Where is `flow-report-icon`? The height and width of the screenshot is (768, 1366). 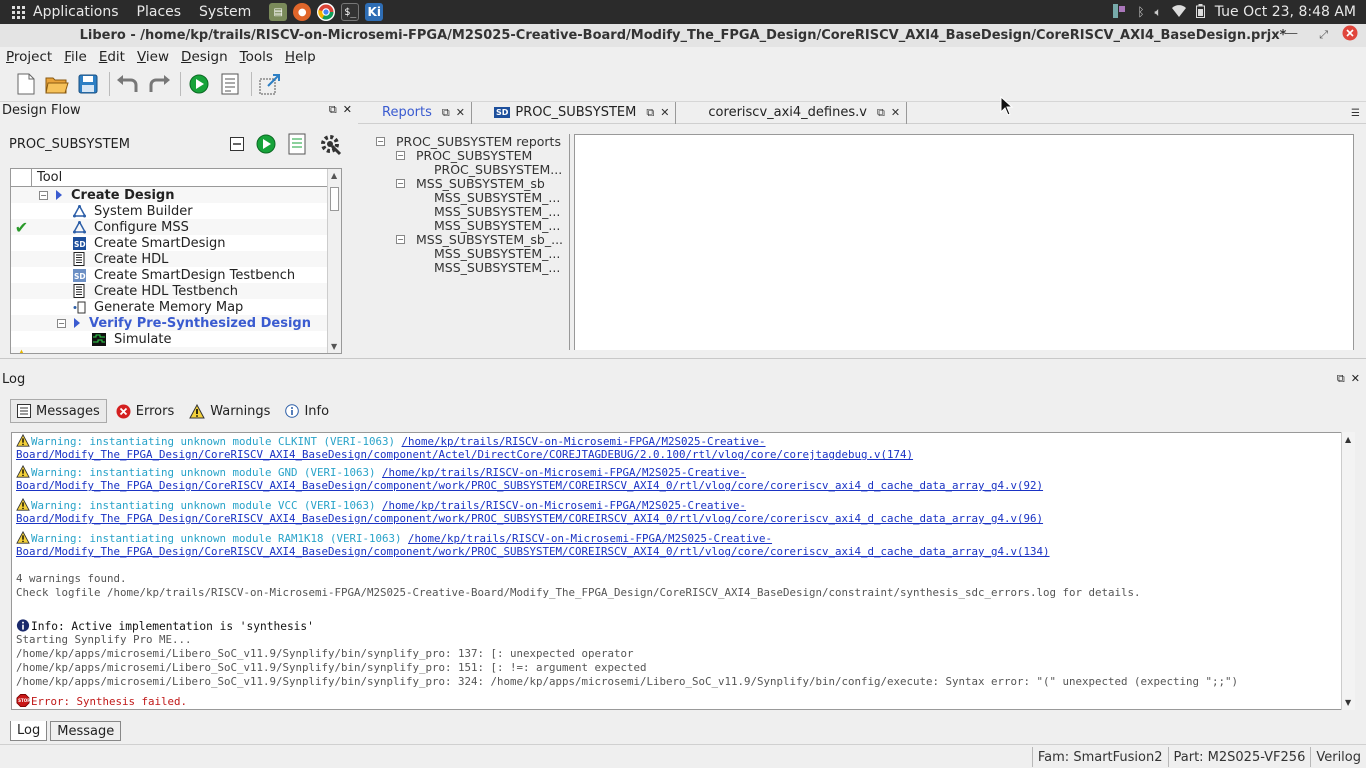
flow-report-icon is located at coordinates (297, 146).